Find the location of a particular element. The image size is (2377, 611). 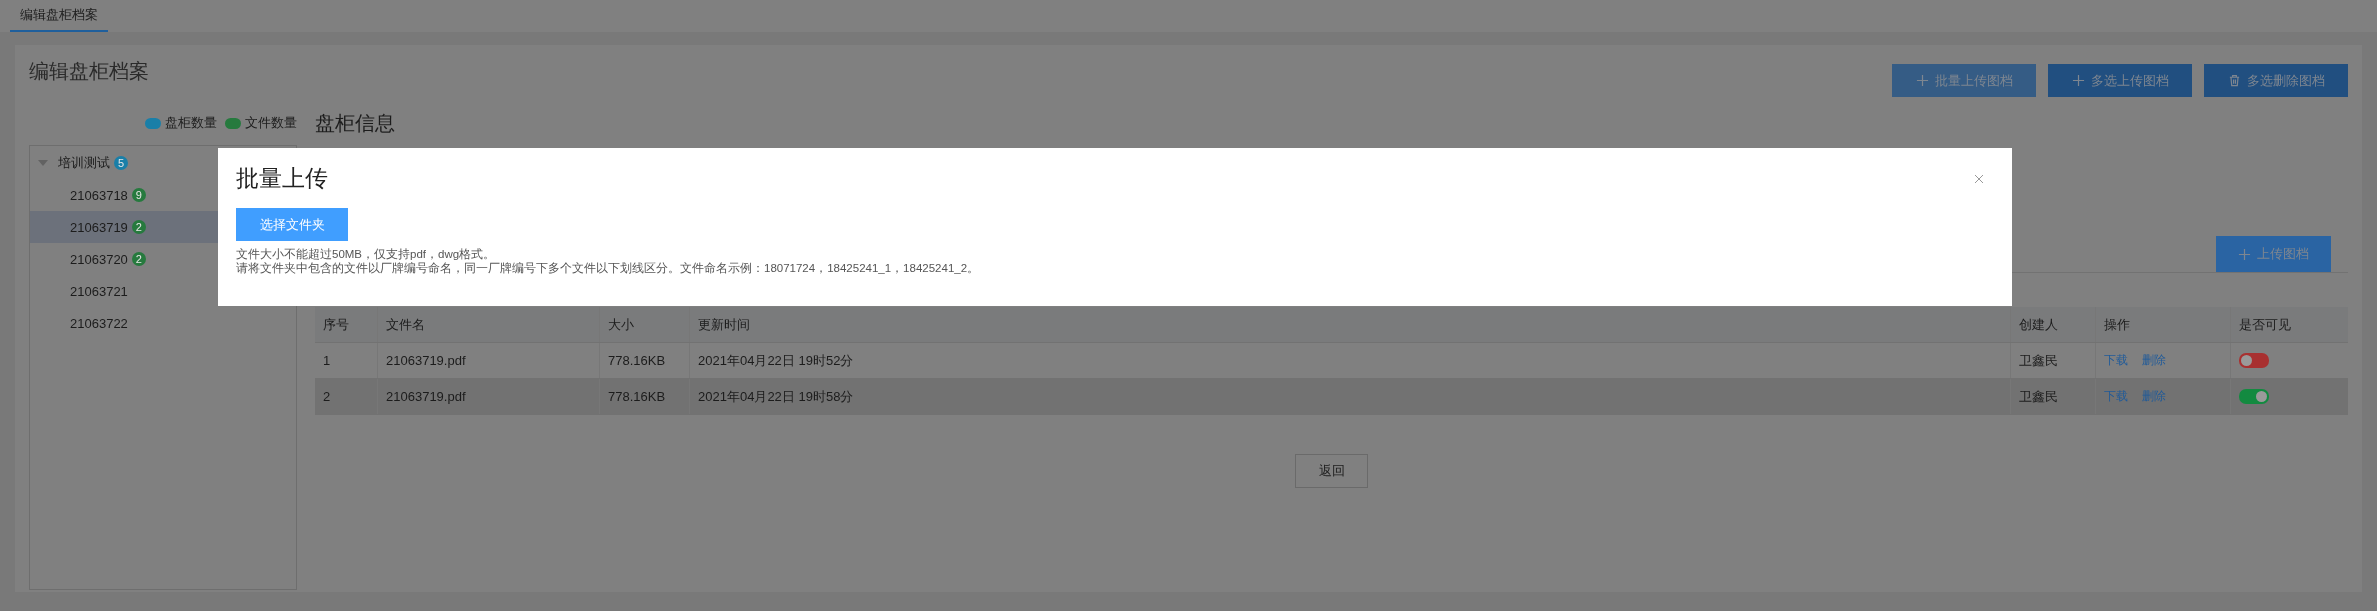

table-cell: 1 is located at coordinates (346, 360).